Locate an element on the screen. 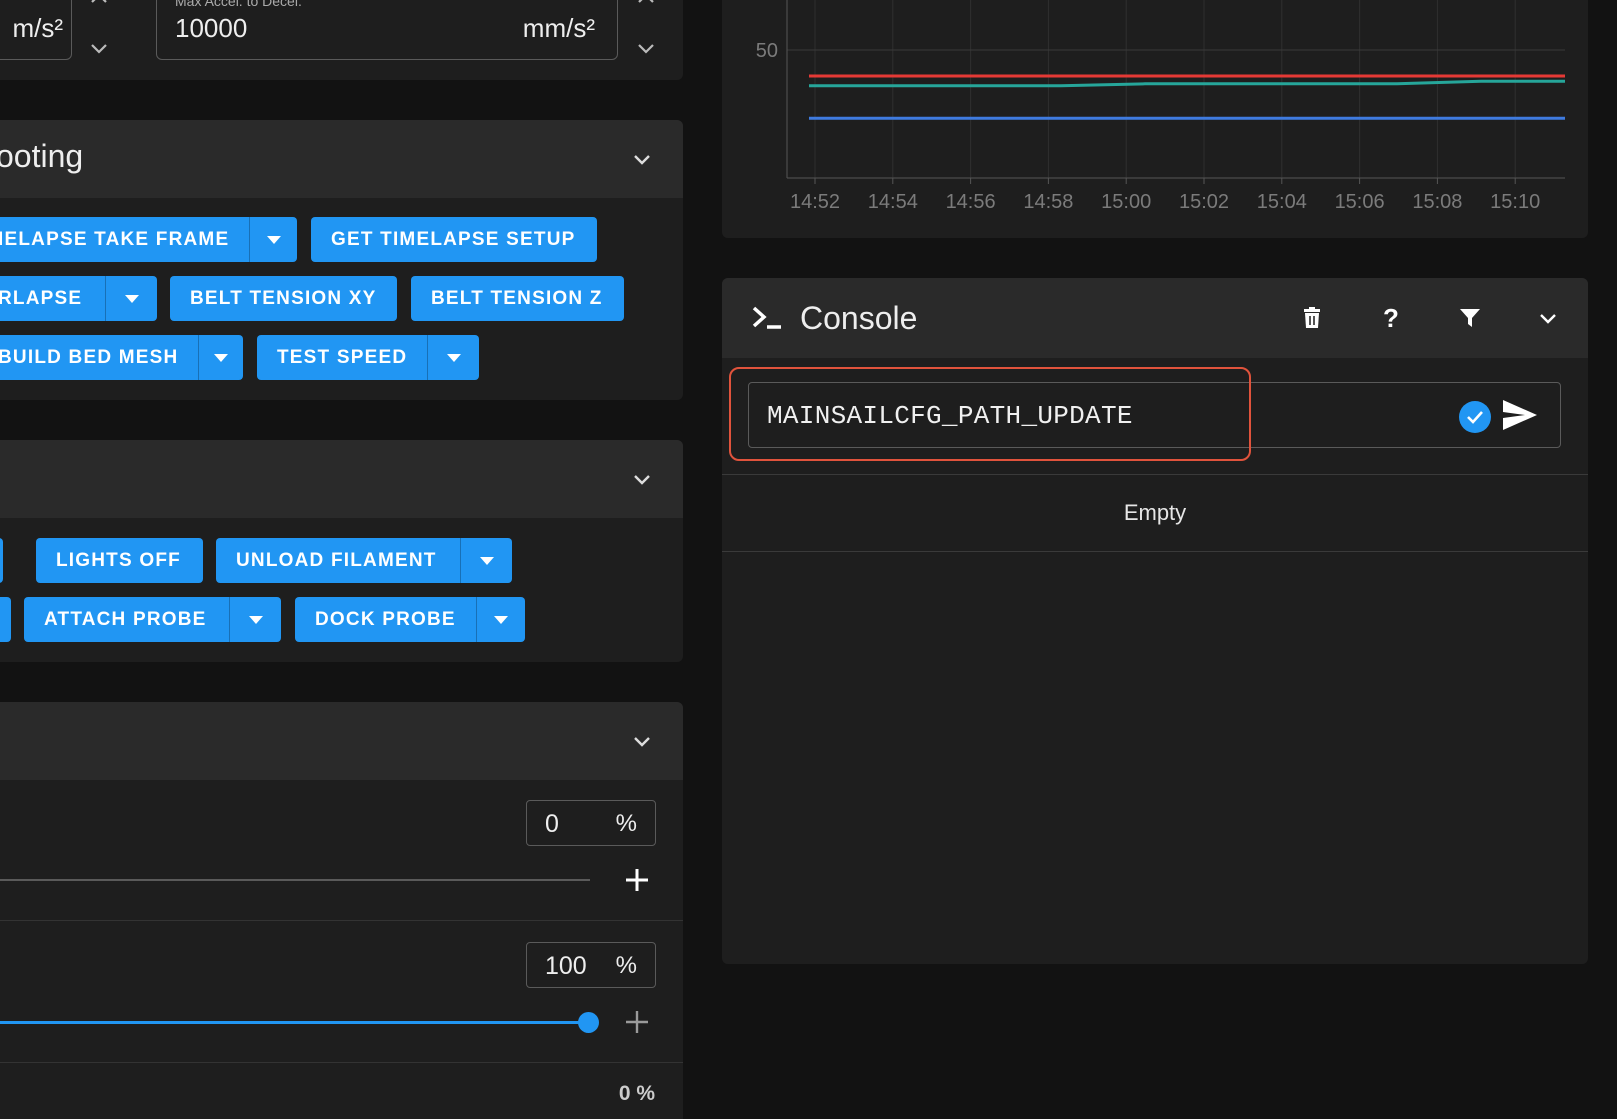  macro-button-timelapse: RLAPSE is located at coordinates (78, 298).